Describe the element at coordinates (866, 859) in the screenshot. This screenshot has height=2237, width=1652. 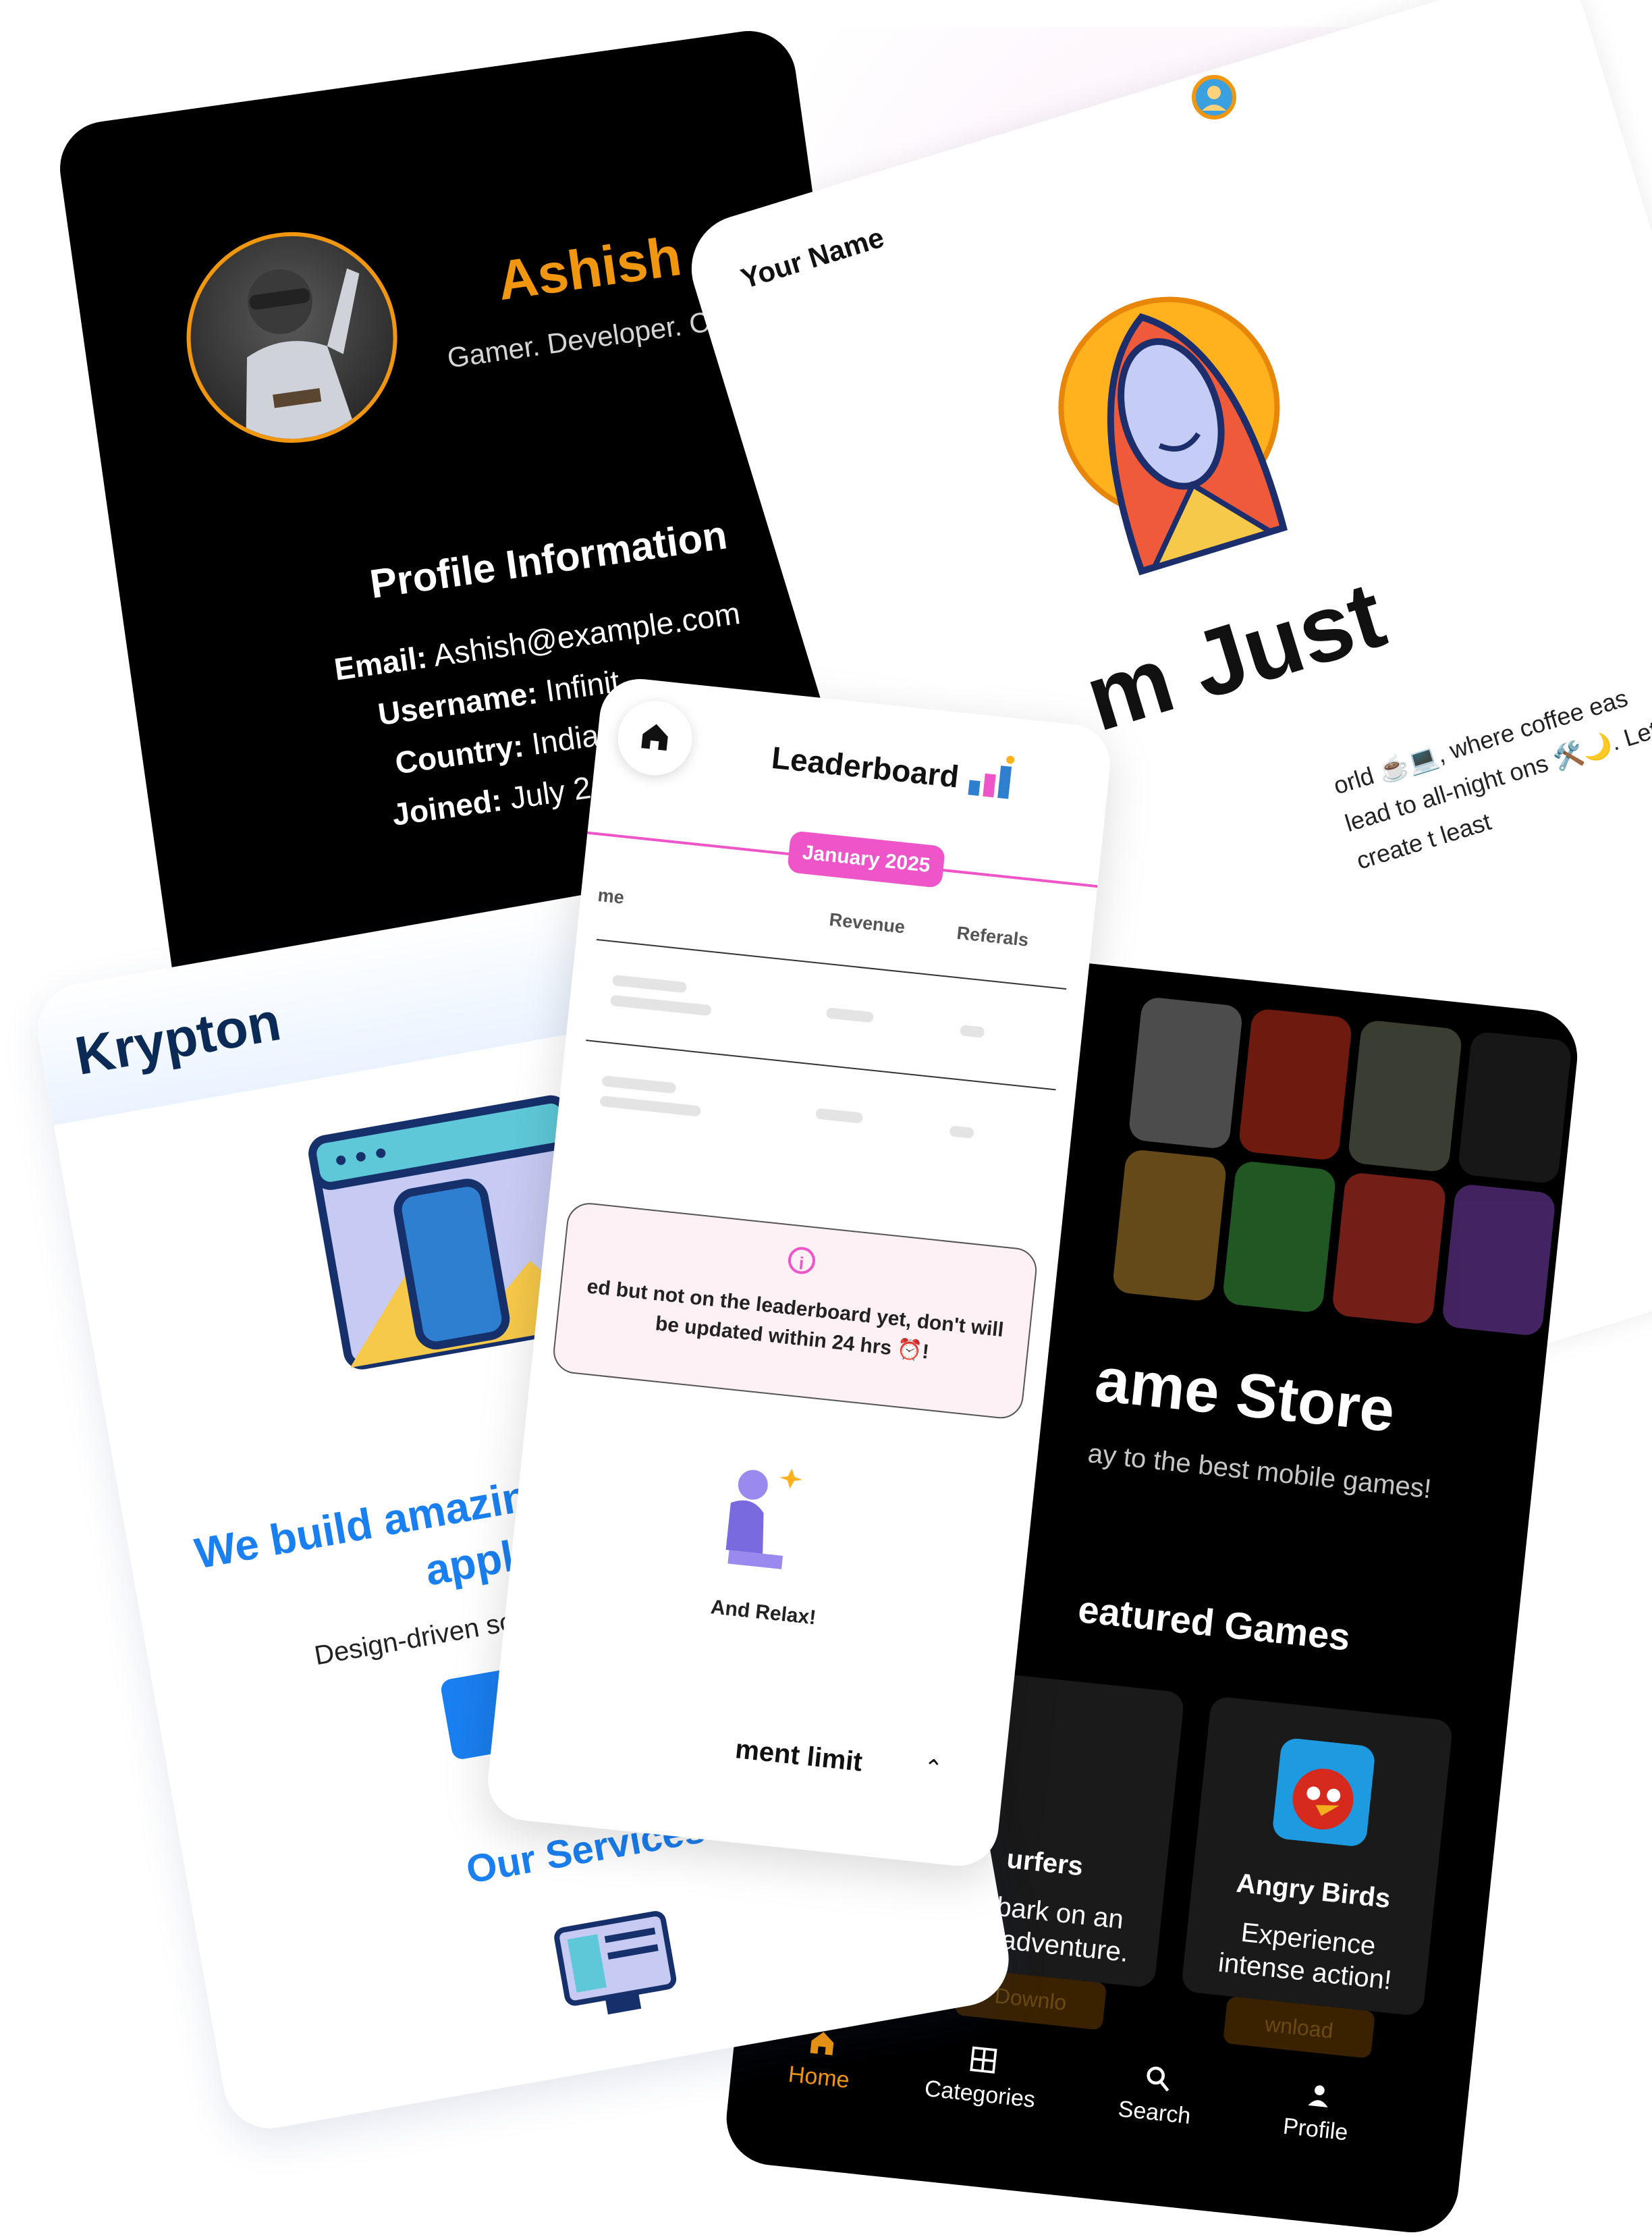
I see `month-badge: January 2025` at that location.